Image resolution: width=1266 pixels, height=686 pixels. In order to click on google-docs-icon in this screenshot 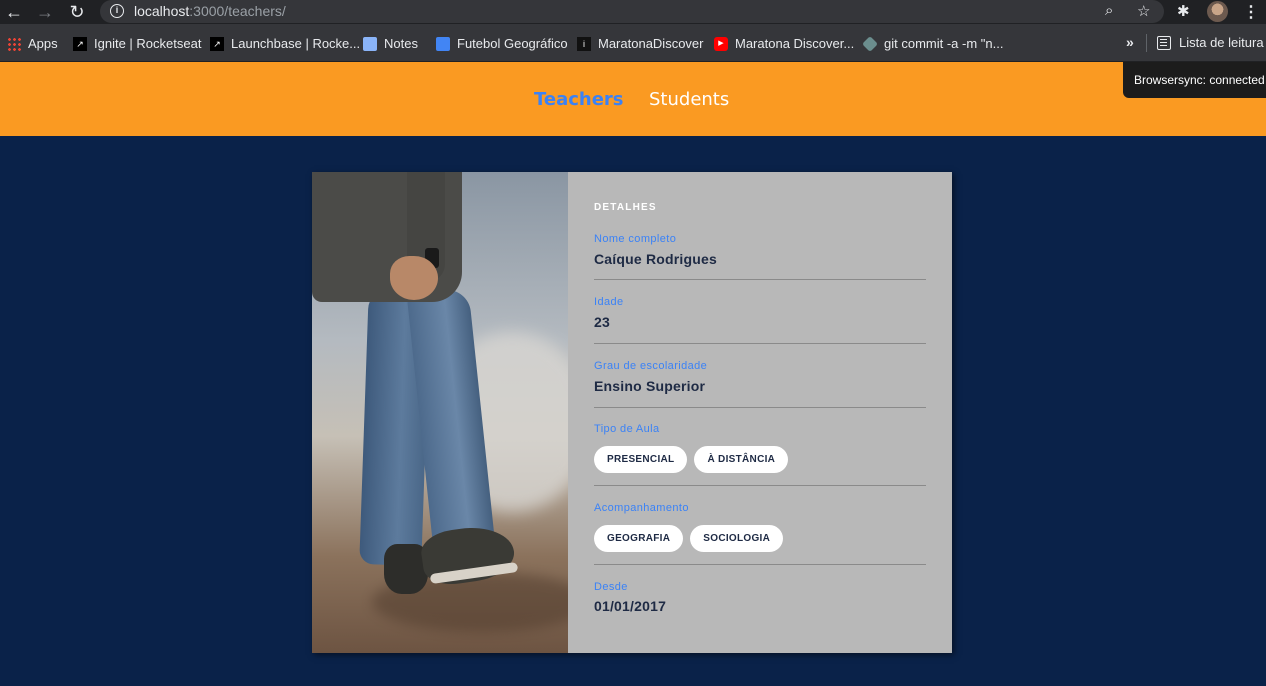, I will do `click(443, 43)`.